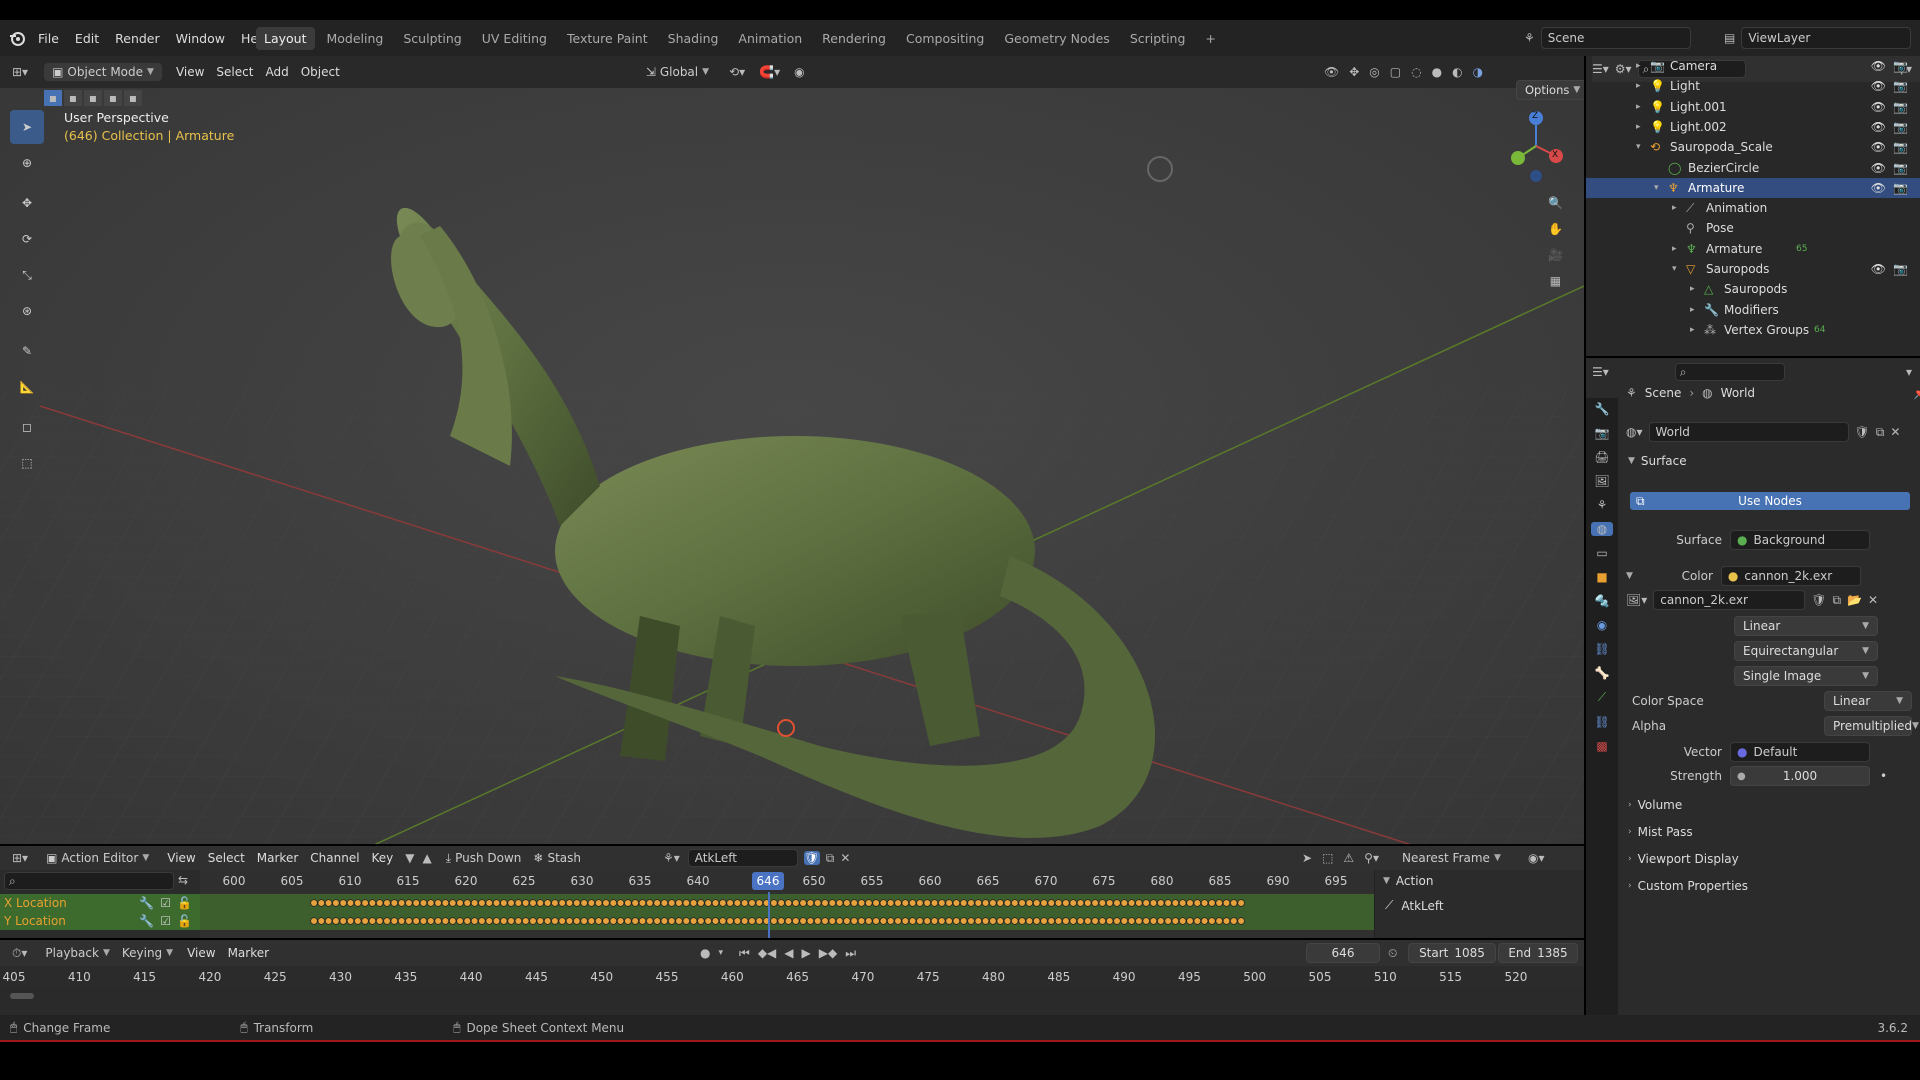 Image resolution: width=1920 pixels, height=1080 pixels. I want to click on jump-start-icon: ⏮, so click(744, 953).